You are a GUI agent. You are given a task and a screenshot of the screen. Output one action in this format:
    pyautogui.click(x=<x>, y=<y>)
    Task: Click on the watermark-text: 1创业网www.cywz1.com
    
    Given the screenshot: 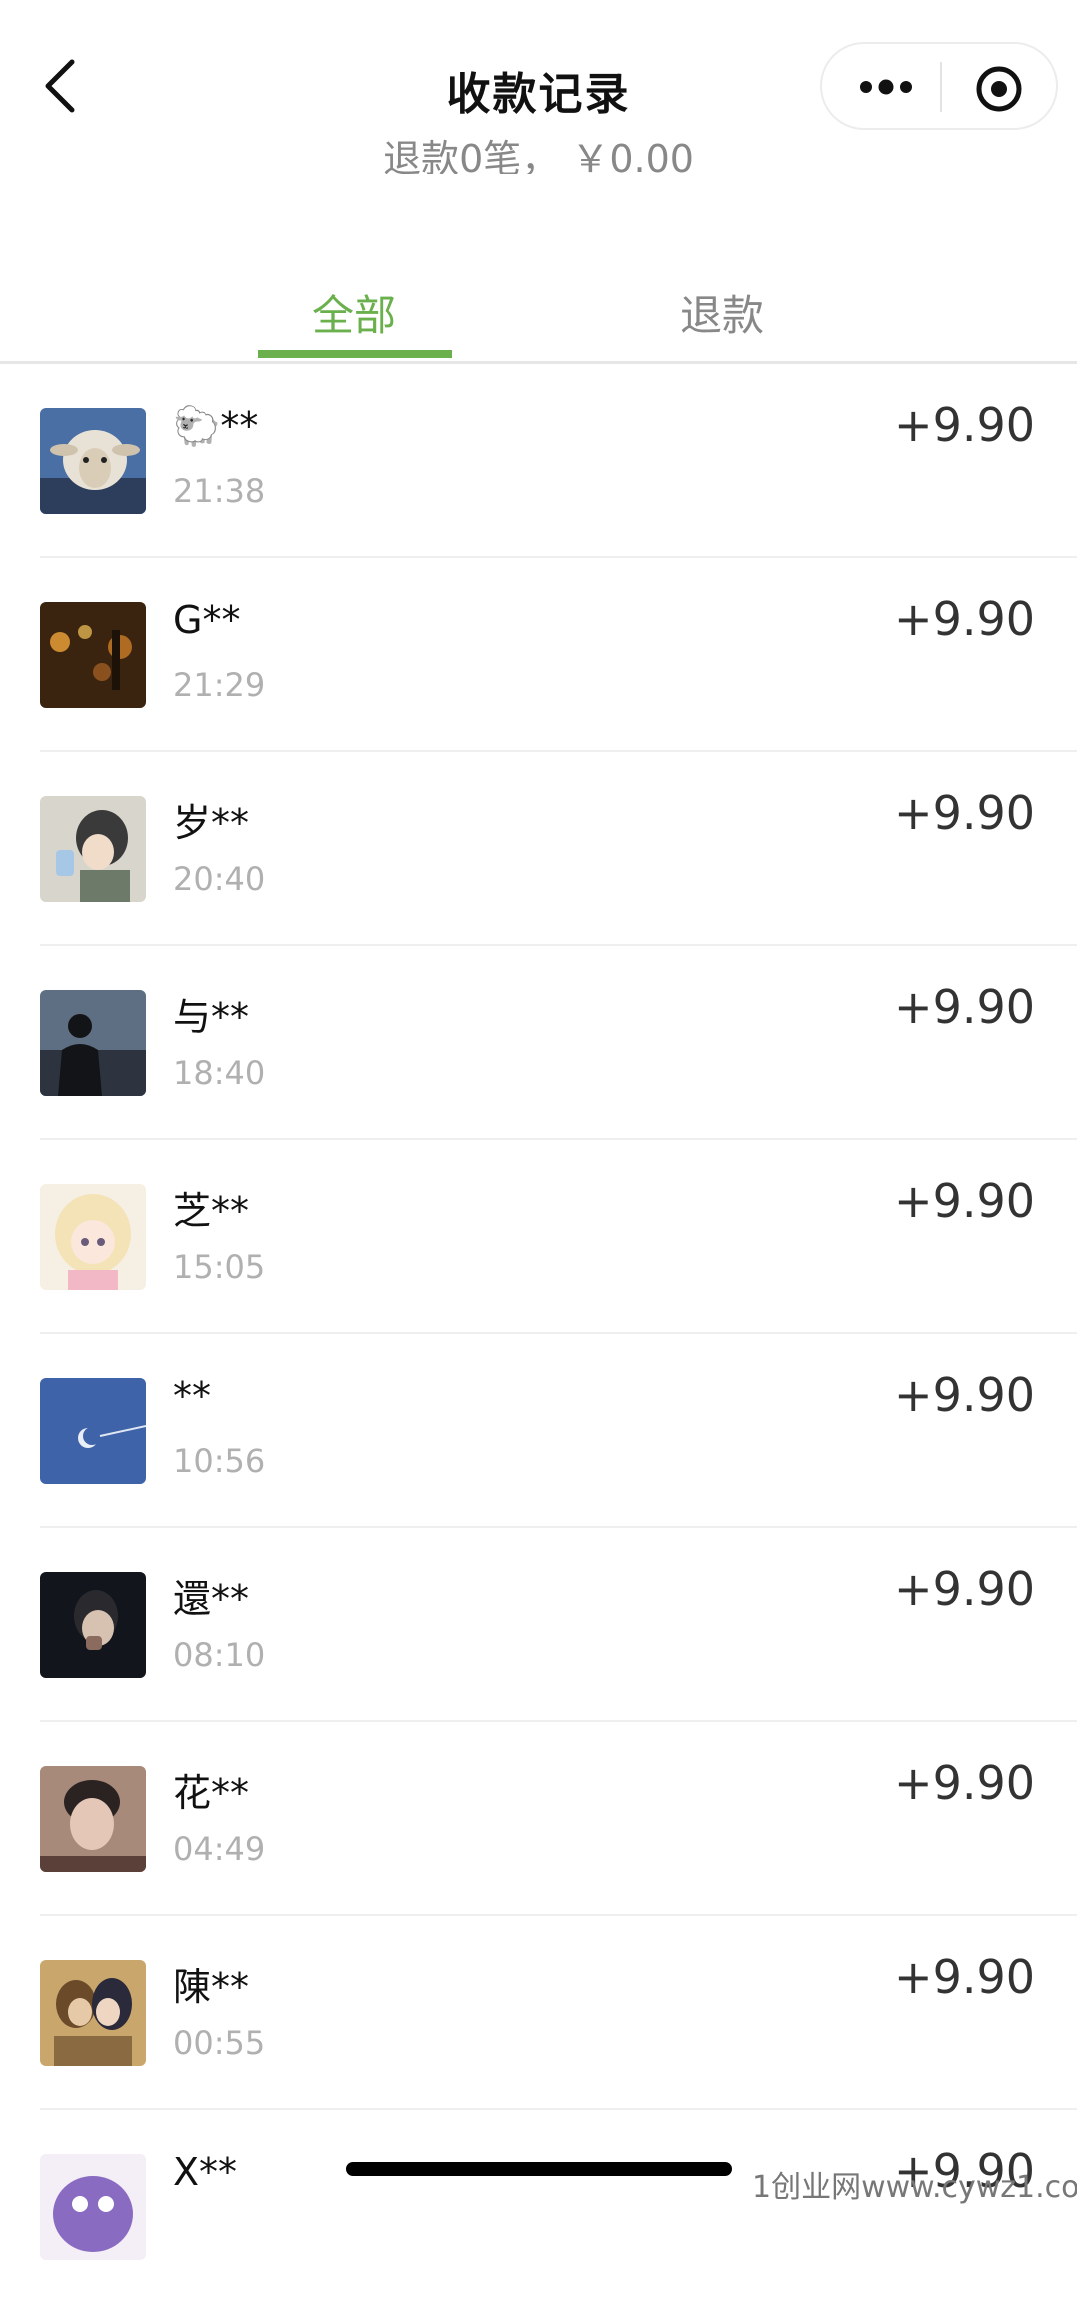 What is the action you would take?
    pyautogui.click(x=914, y=2187)
    